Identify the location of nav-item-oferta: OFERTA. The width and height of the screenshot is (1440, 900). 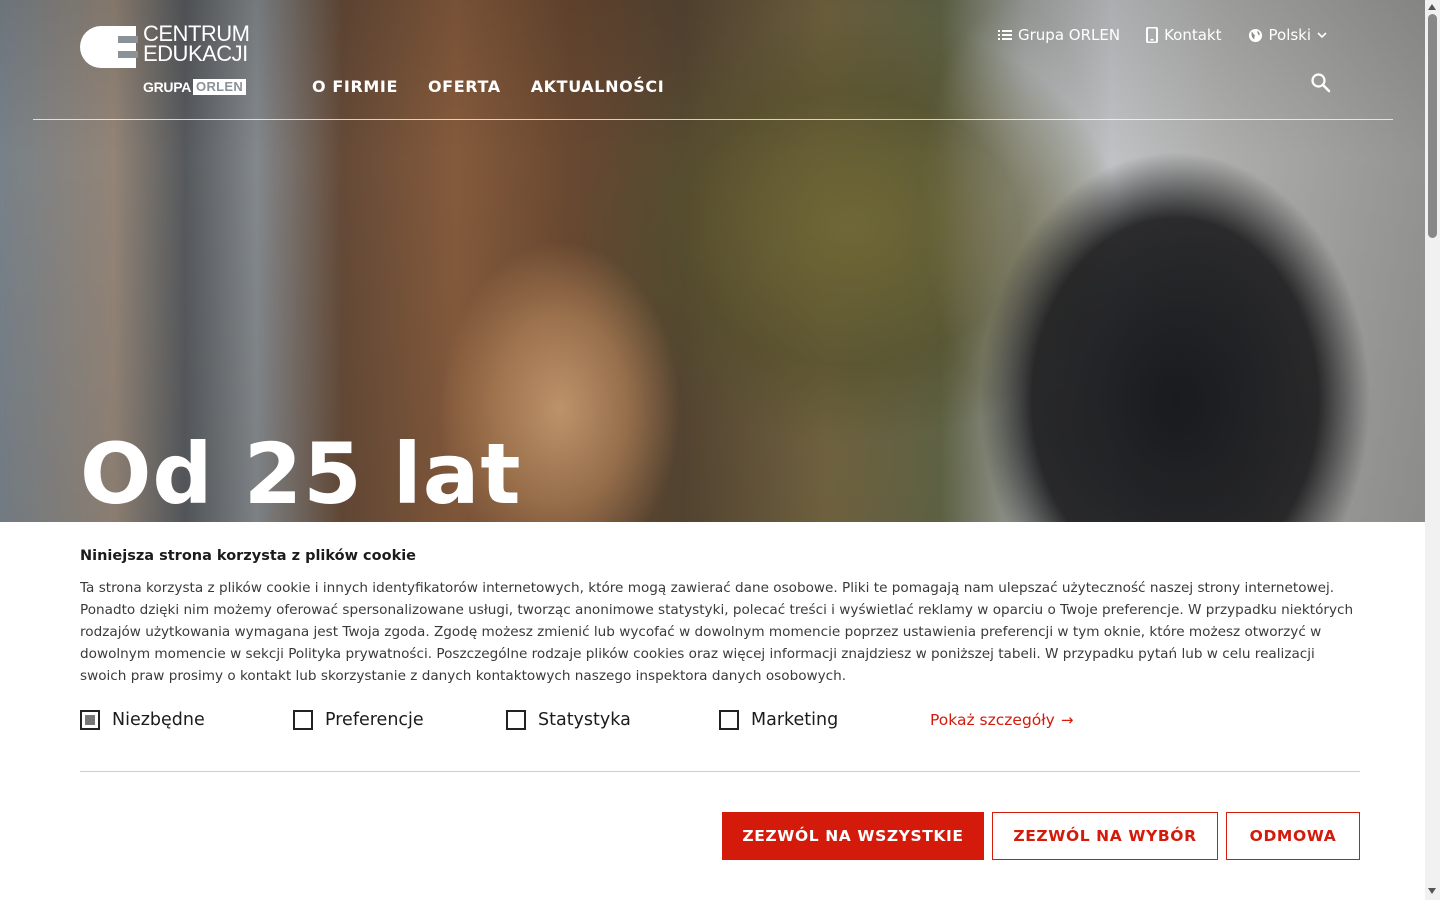
(464, 86).